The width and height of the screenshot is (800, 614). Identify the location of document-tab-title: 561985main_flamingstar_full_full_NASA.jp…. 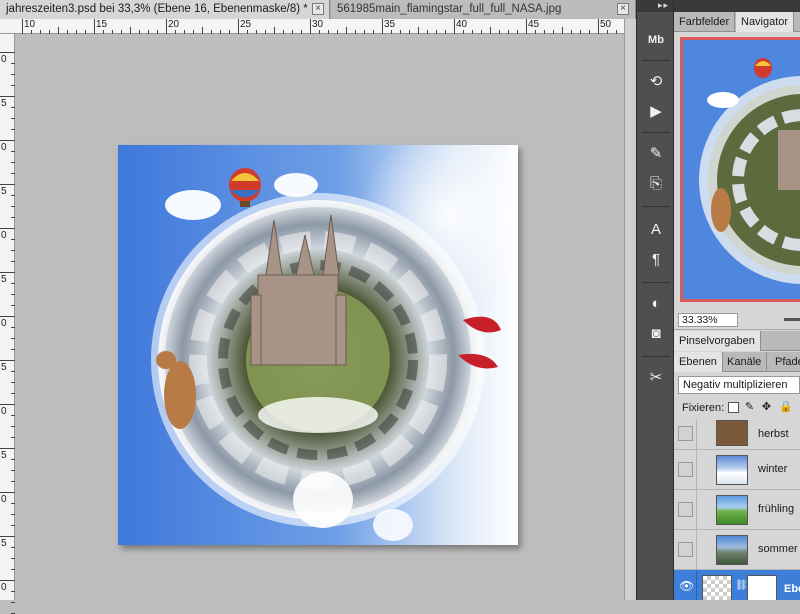
(449, 9).